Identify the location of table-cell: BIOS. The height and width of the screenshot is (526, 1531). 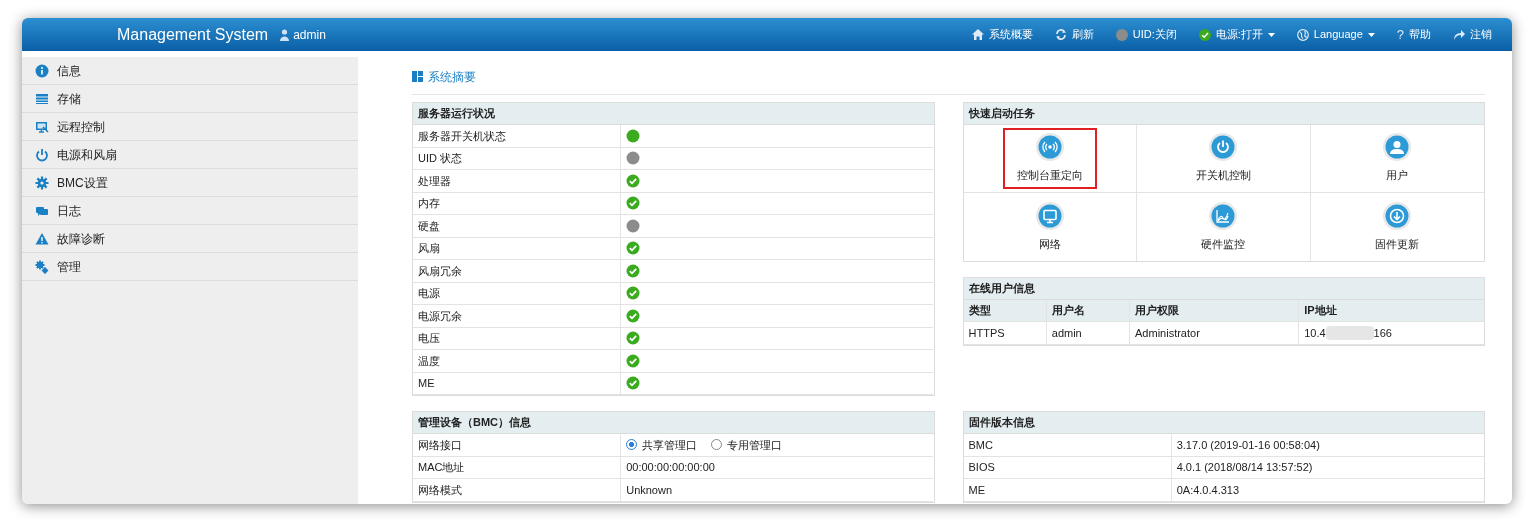
(1067, 467).